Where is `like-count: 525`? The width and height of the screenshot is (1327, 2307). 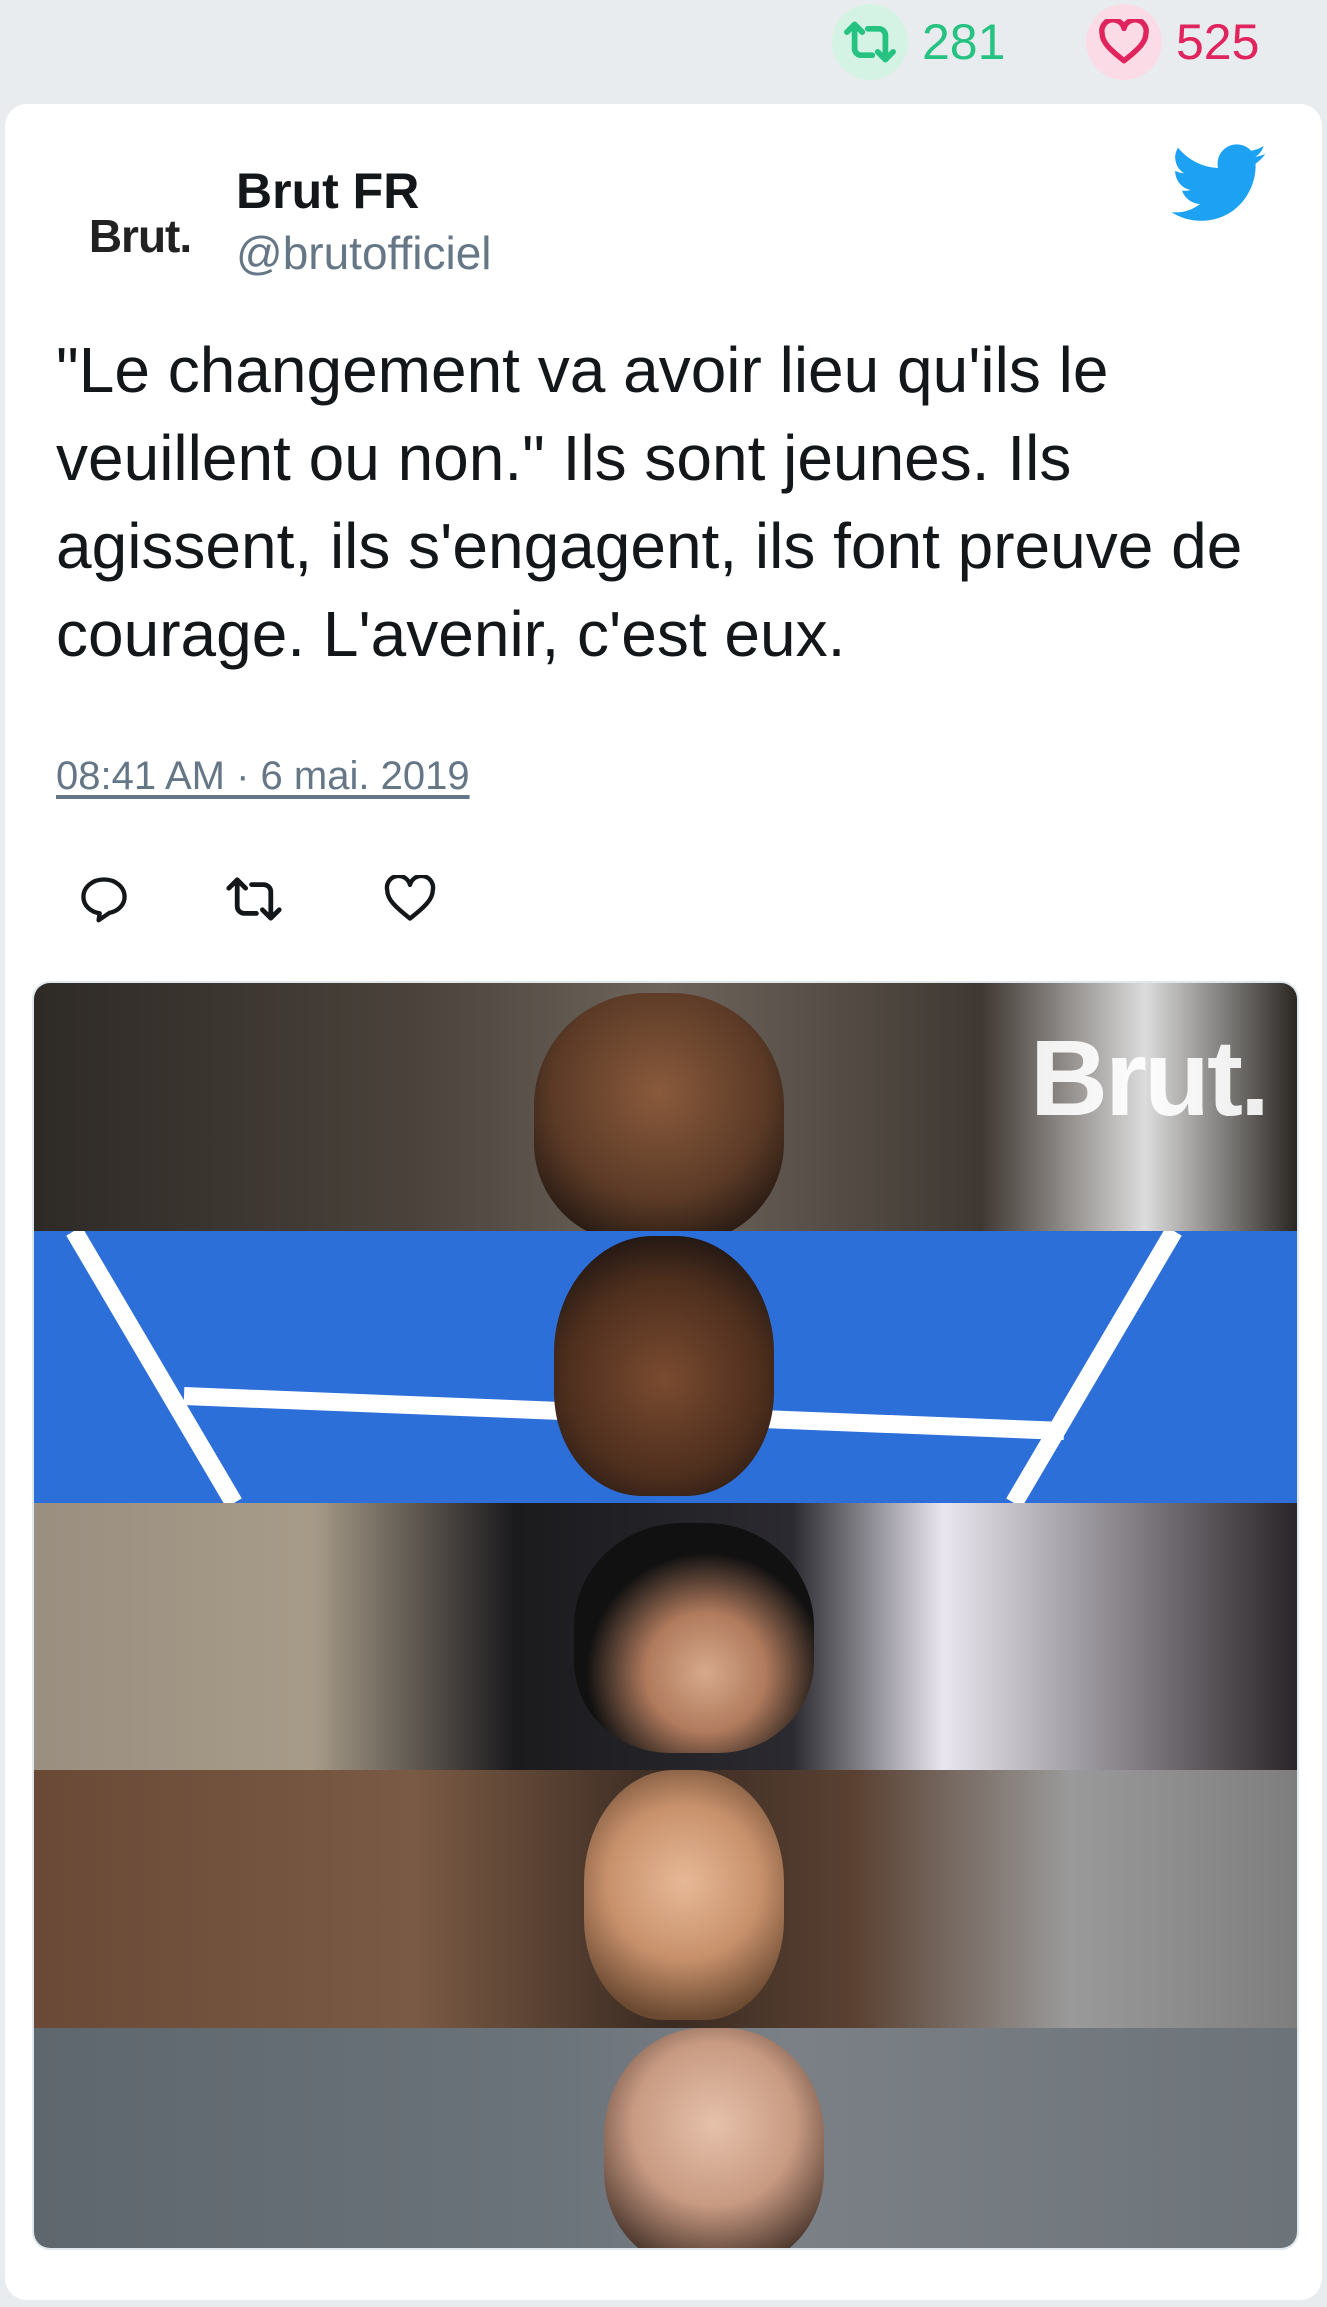 like-count: 525 is located at coordinates (1218, 42).